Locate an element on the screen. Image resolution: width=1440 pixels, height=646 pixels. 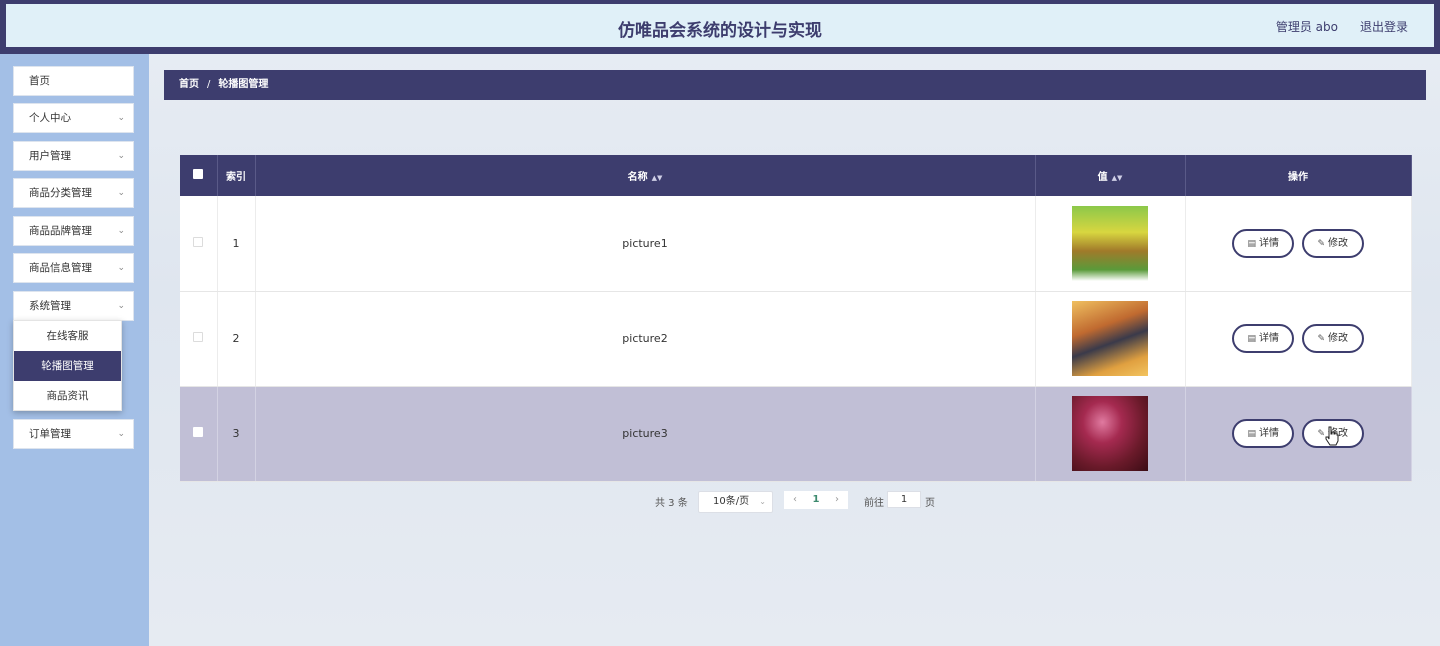
column-header-actions: 操作 is located at coordinates (1298, 175).